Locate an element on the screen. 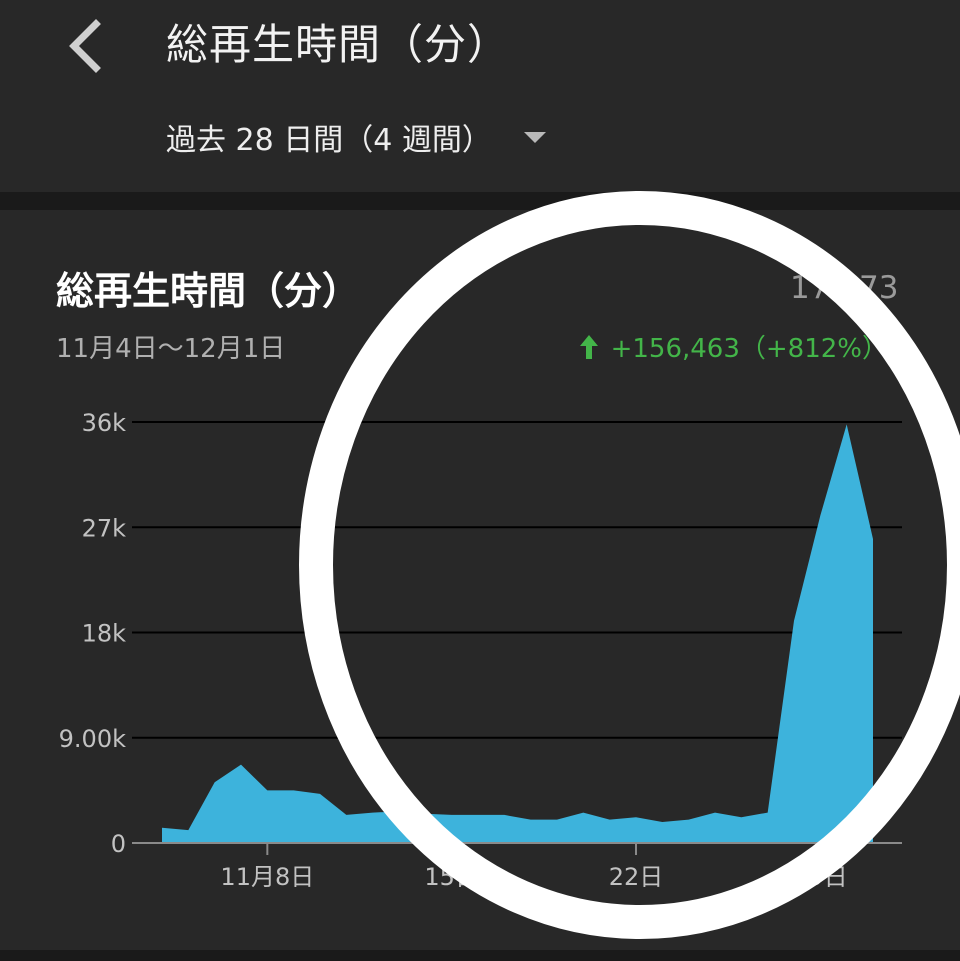  date-range-label: 過去 28 日間（4 週間） is located at coordinates (329, 140).